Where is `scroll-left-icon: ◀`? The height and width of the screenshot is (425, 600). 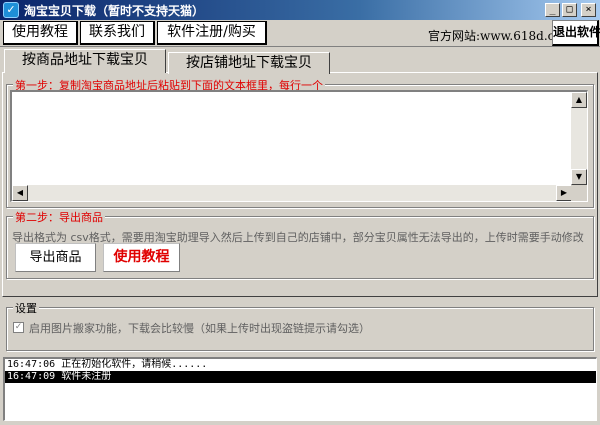 scroll-left-icon: ◀ is located at coordinates (20, 193).